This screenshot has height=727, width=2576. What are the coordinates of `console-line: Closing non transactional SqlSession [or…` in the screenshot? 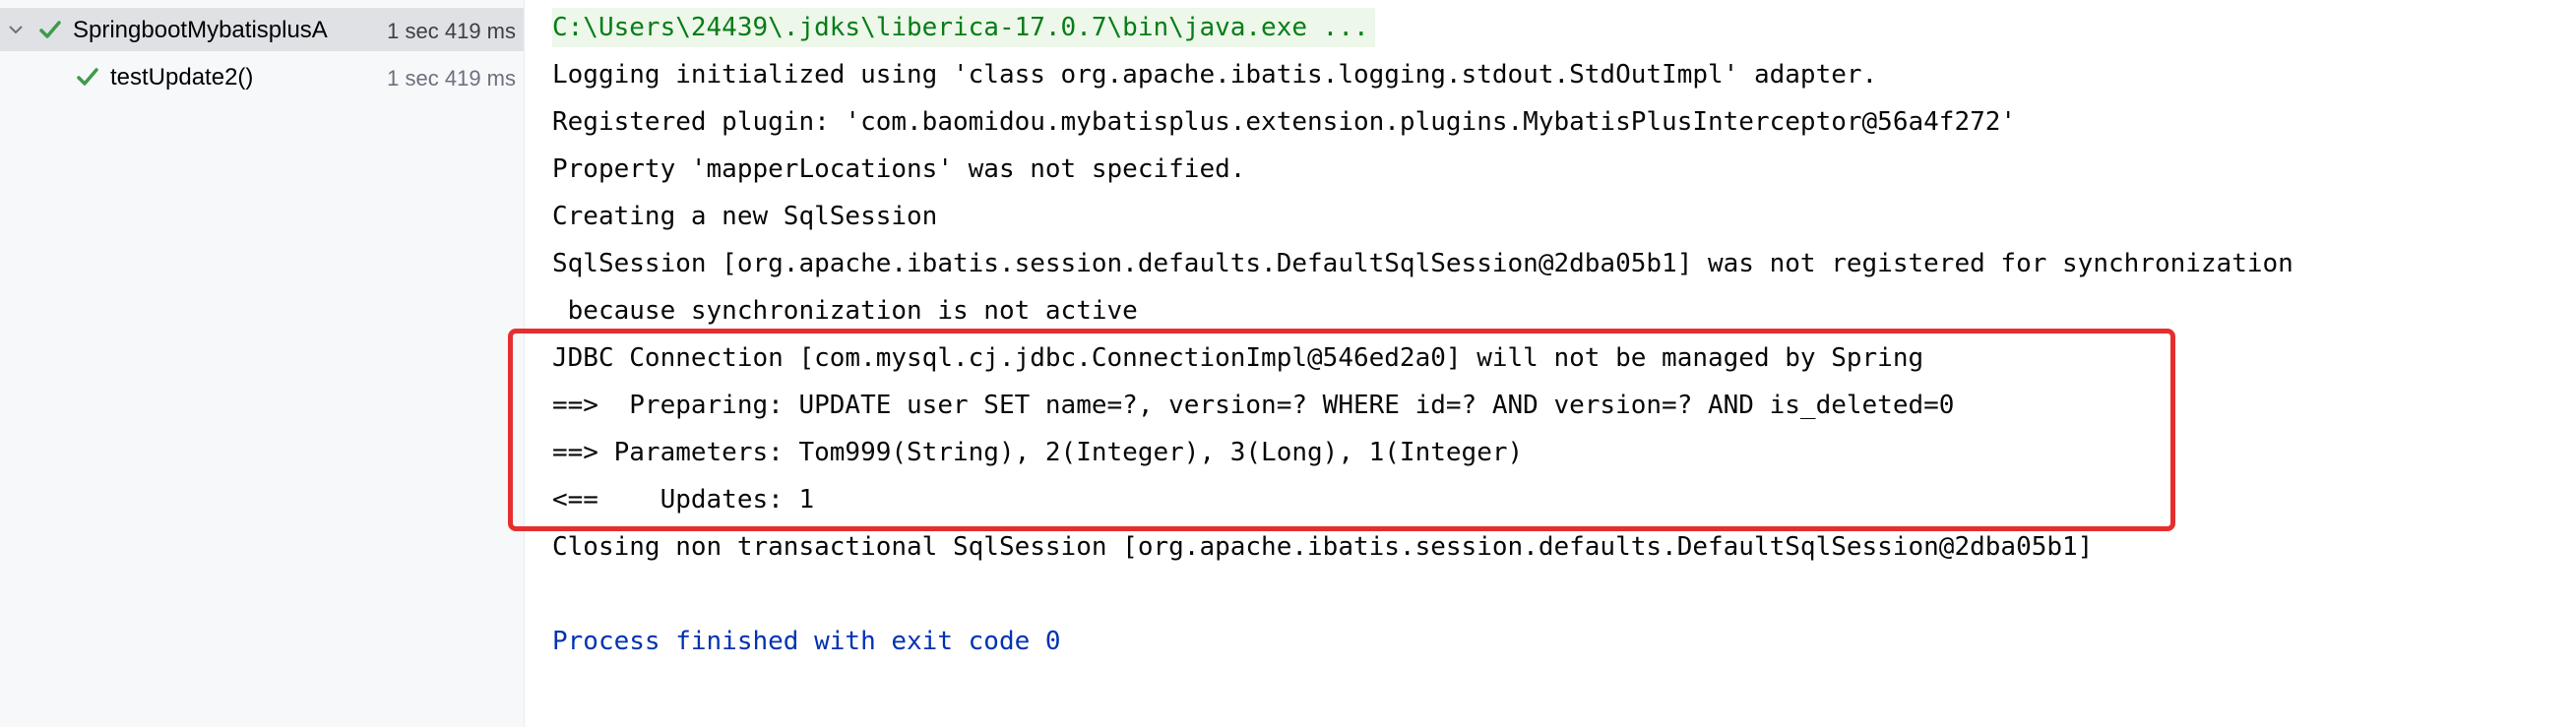 It's located at (1323, 547).